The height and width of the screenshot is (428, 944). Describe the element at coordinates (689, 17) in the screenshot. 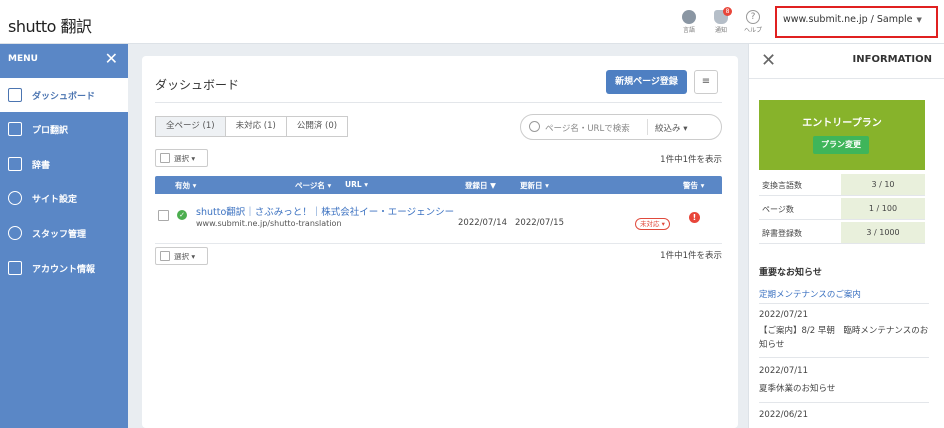

I see `globe-icon` at that location.